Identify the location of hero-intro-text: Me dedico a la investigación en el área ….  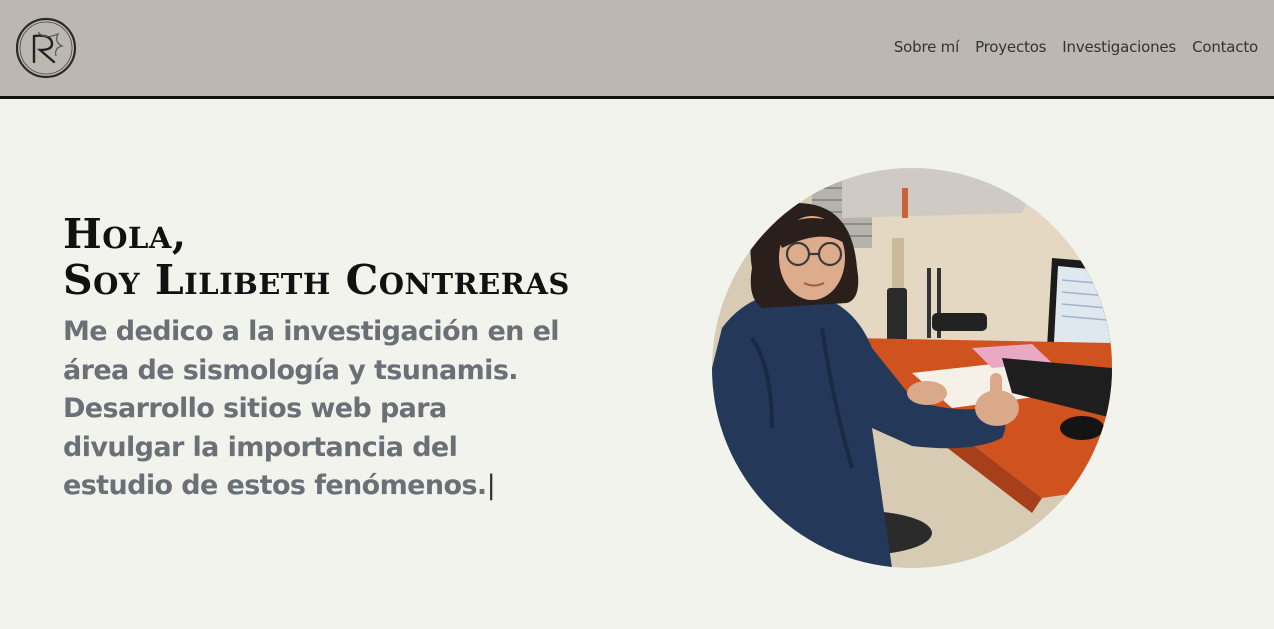
(323, 409).